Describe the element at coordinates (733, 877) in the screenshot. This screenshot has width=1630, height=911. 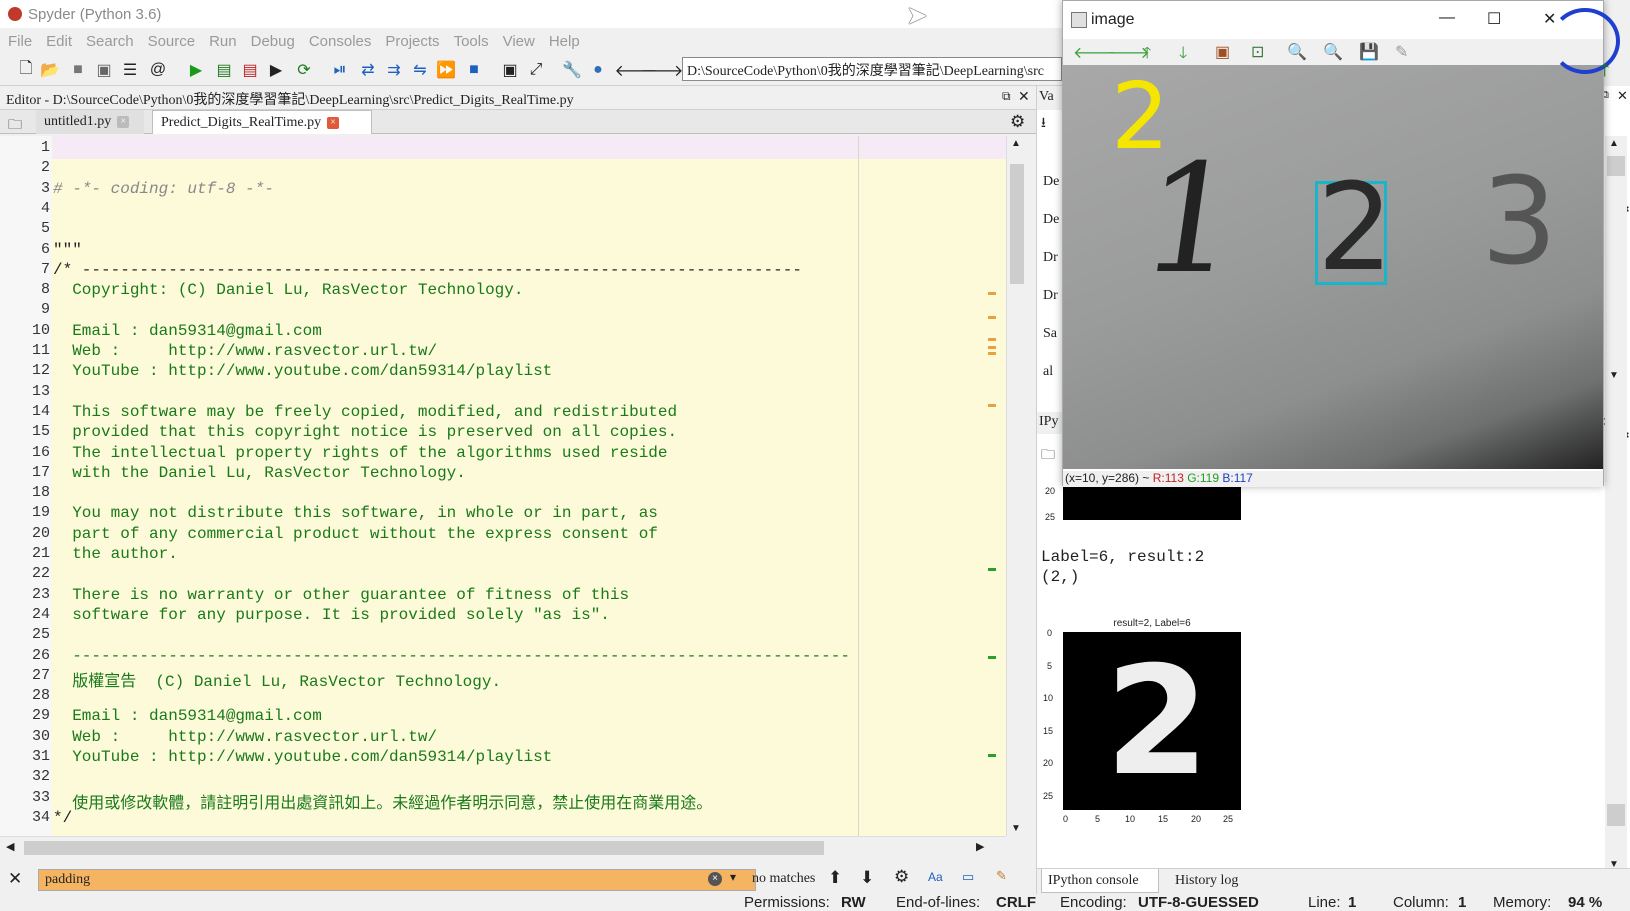
I see `search-history-dropdown: ▾` at that location.